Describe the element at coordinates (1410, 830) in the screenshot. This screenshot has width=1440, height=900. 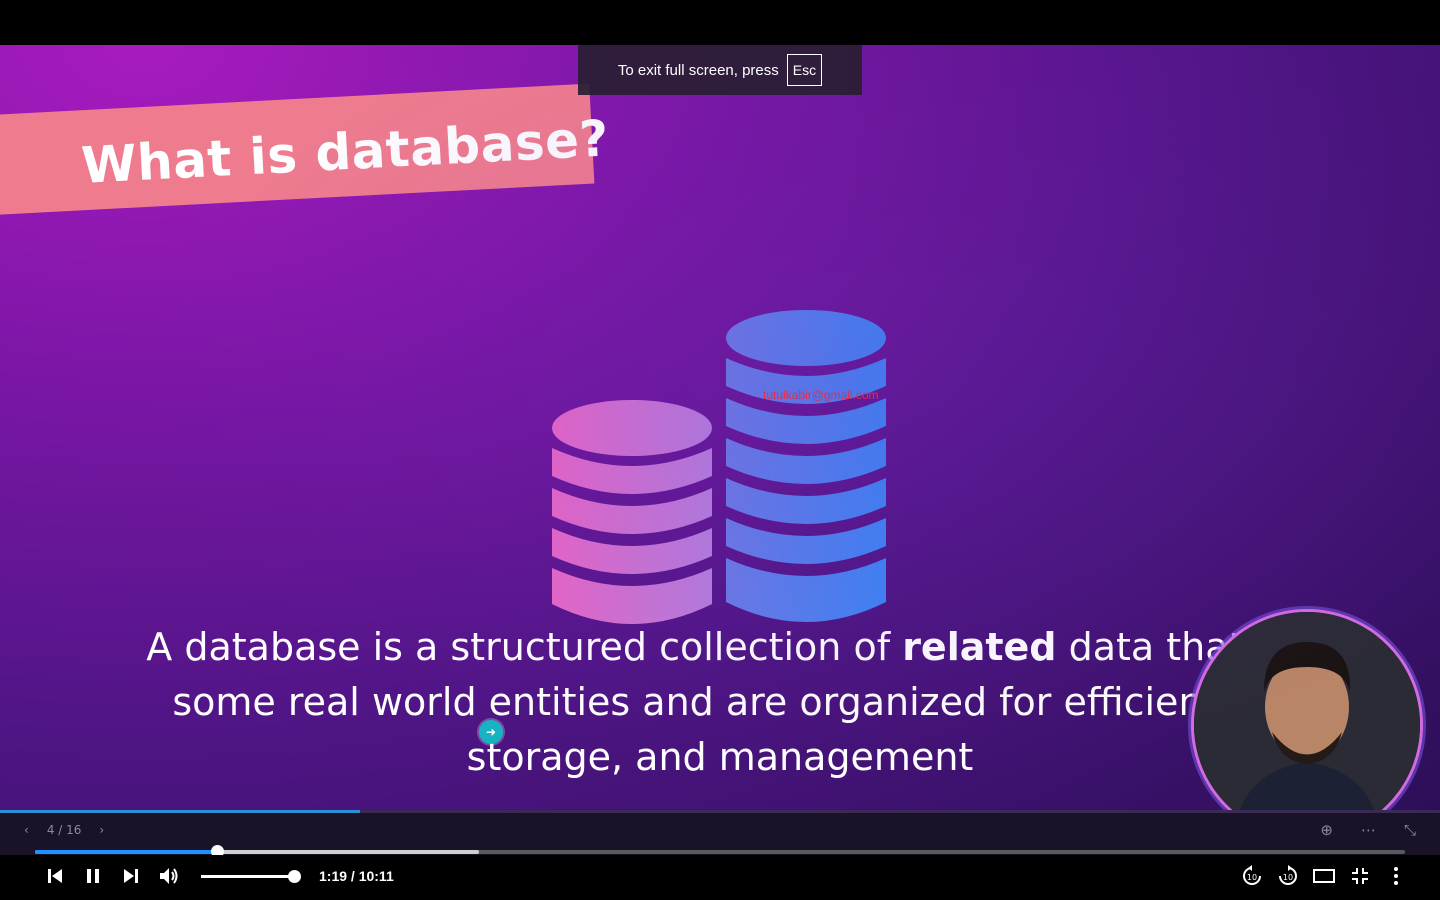
I see `exit-present-icon: ⤡` at that location.